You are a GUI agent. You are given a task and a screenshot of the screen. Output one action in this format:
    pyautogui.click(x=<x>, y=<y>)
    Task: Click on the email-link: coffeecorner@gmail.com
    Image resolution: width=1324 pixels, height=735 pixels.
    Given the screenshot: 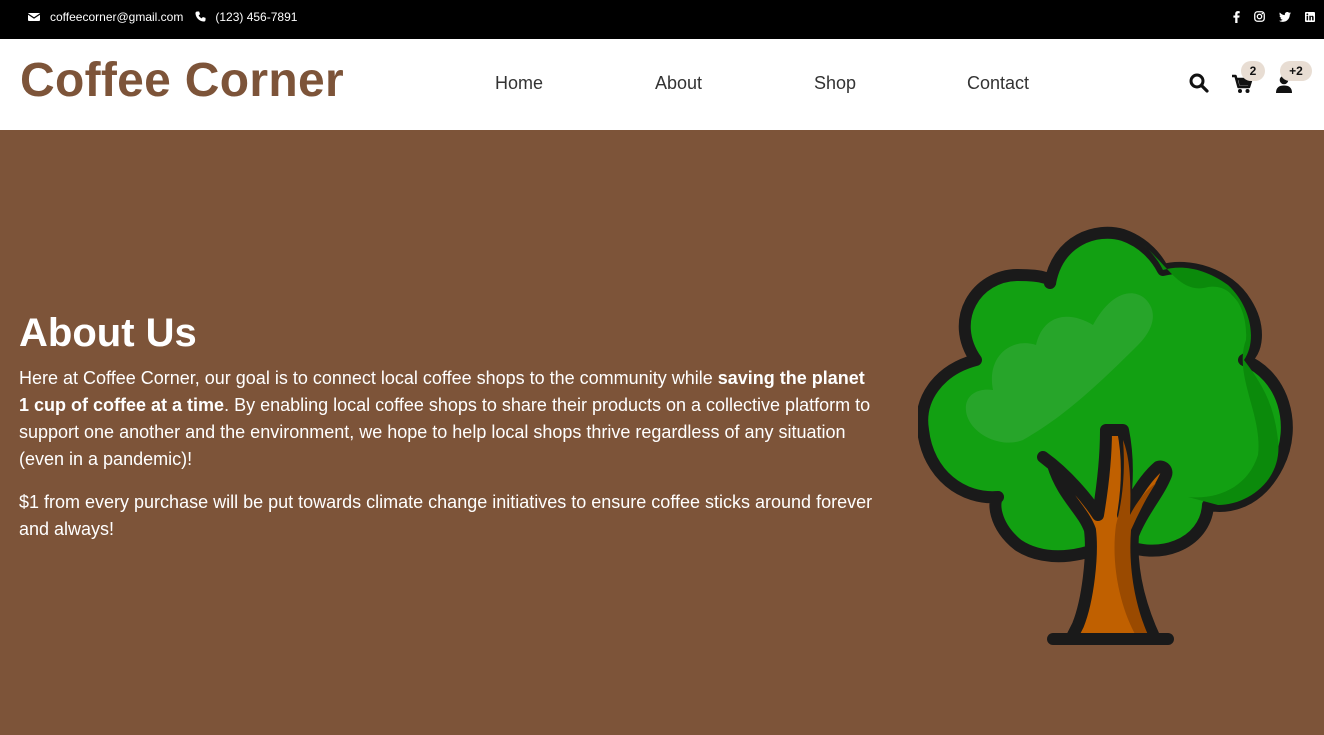 What is the action you would take?
    pyautogui.click(x=116, y=17)
    